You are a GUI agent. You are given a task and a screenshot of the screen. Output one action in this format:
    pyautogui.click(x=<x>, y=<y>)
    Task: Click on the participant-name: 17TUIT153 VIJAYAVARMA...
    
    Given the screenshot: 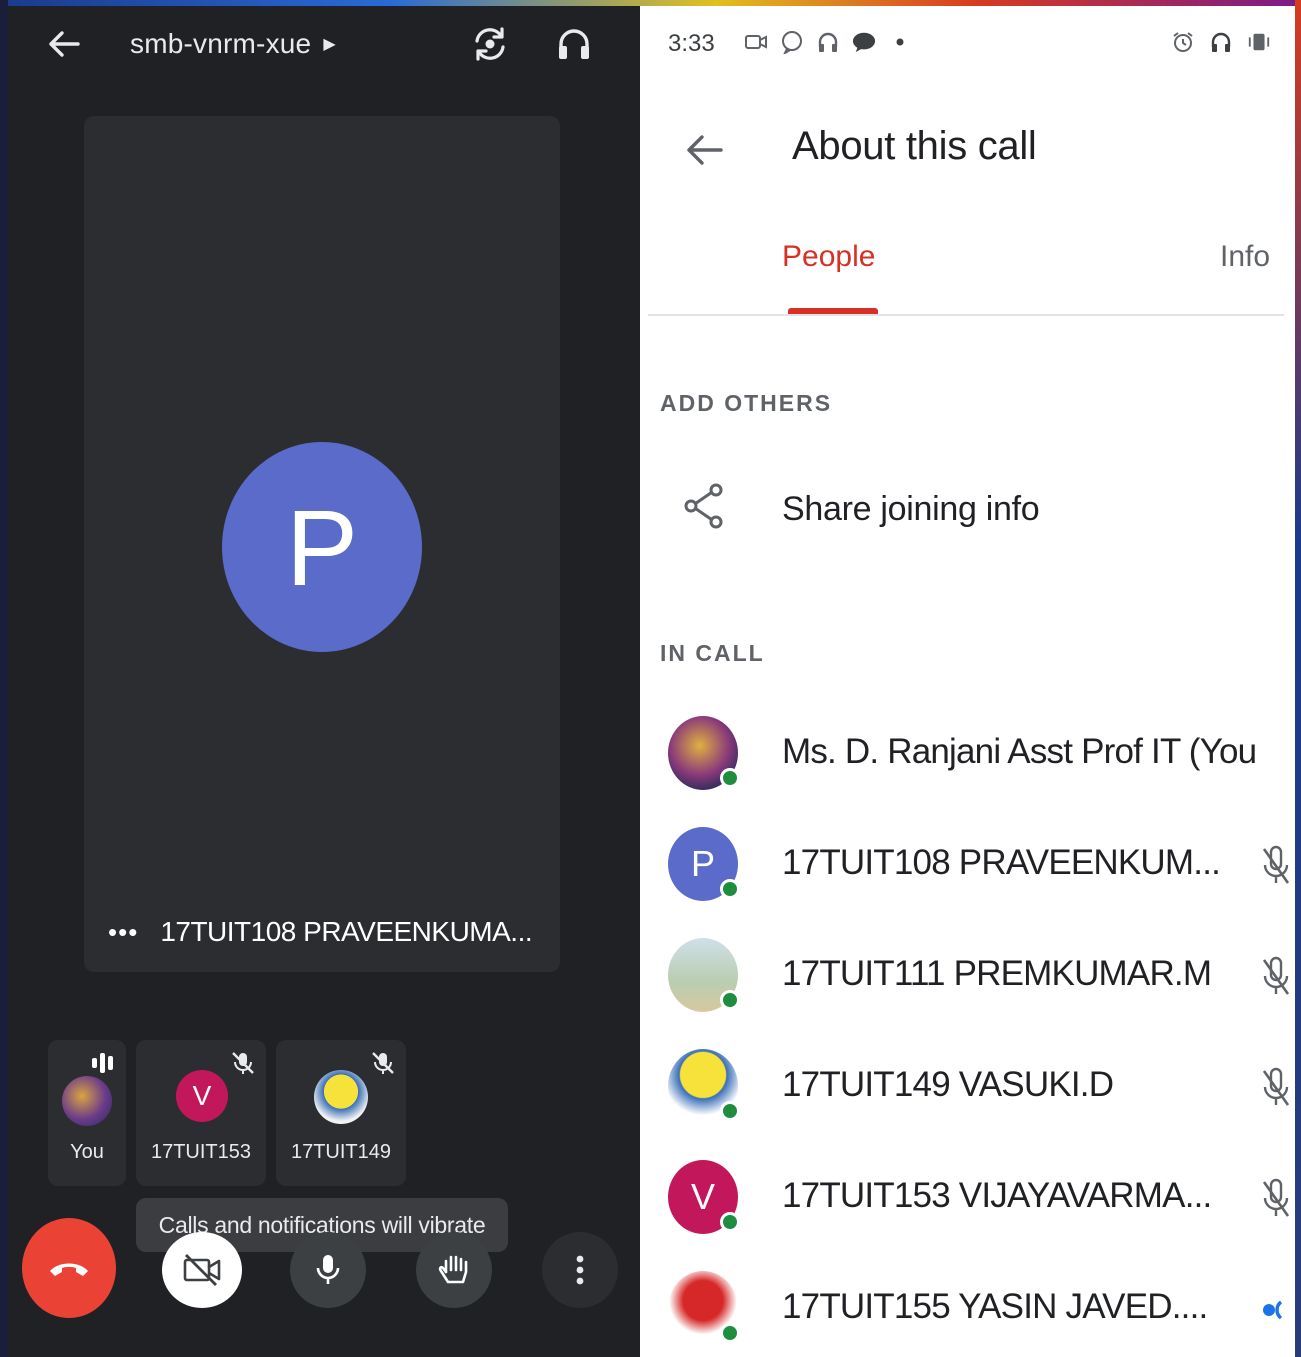 What is the action you would take?
    pyautogui.click(x=997, y=1195)
    